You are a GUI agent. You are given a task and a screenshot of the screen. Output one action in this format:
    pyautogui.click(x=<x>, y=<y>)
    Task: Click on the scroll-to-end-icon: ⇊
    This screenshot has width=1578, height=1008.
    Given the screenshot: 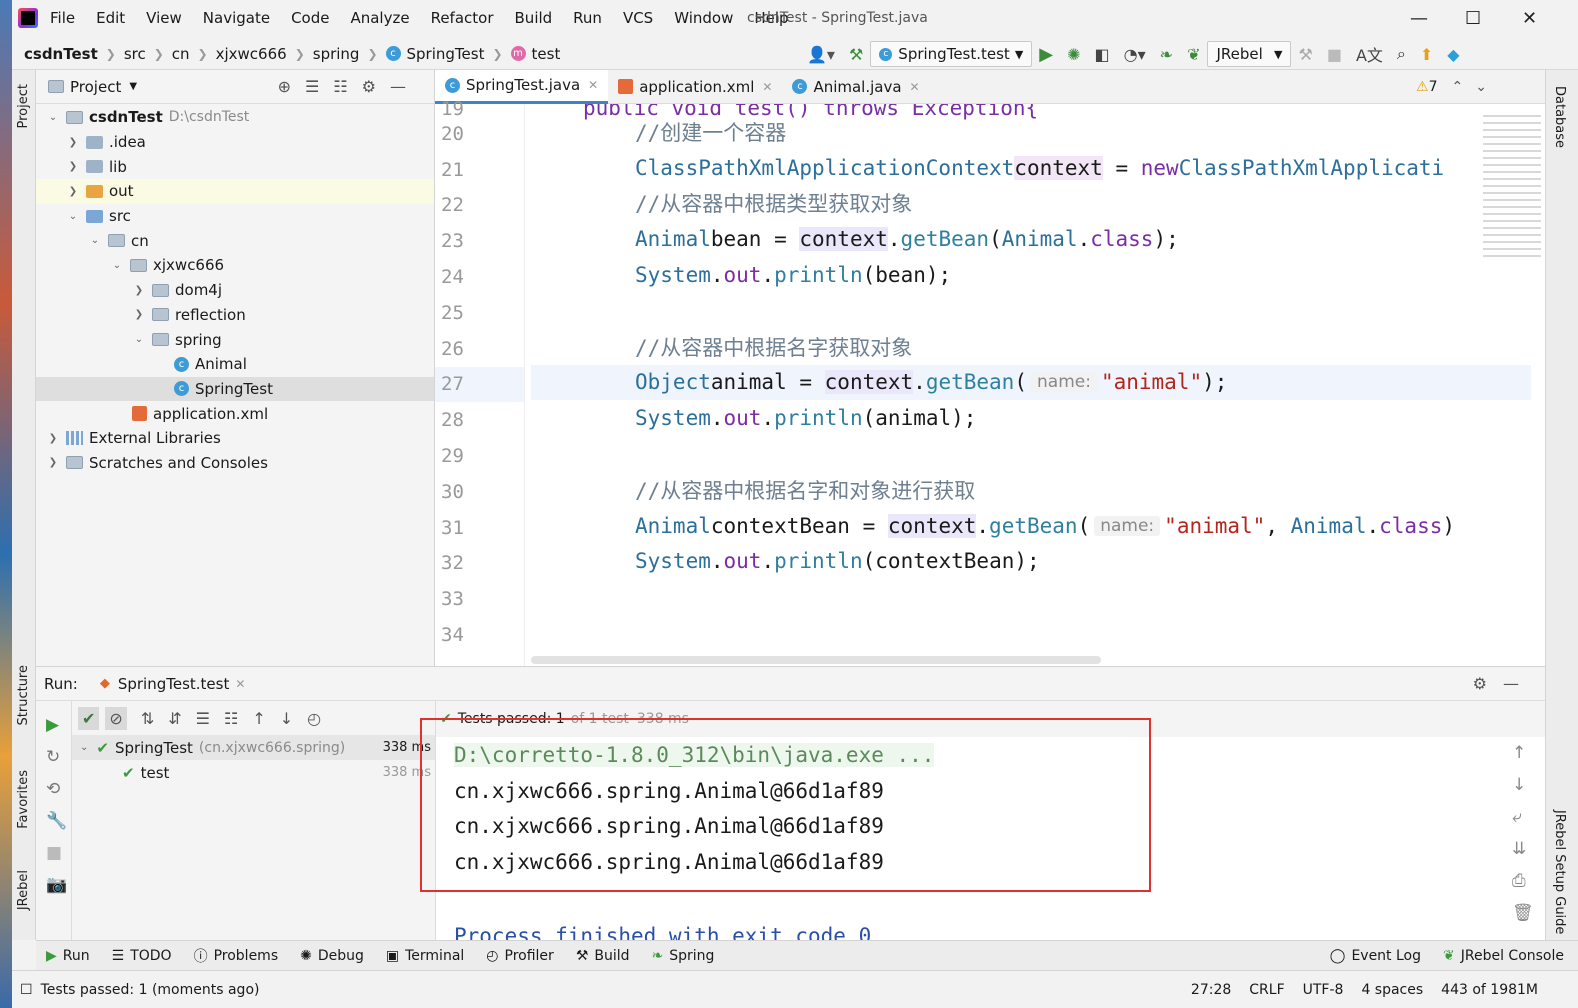 What is the action you would take?
    pyautogui.click(x=1523, y=849)
    